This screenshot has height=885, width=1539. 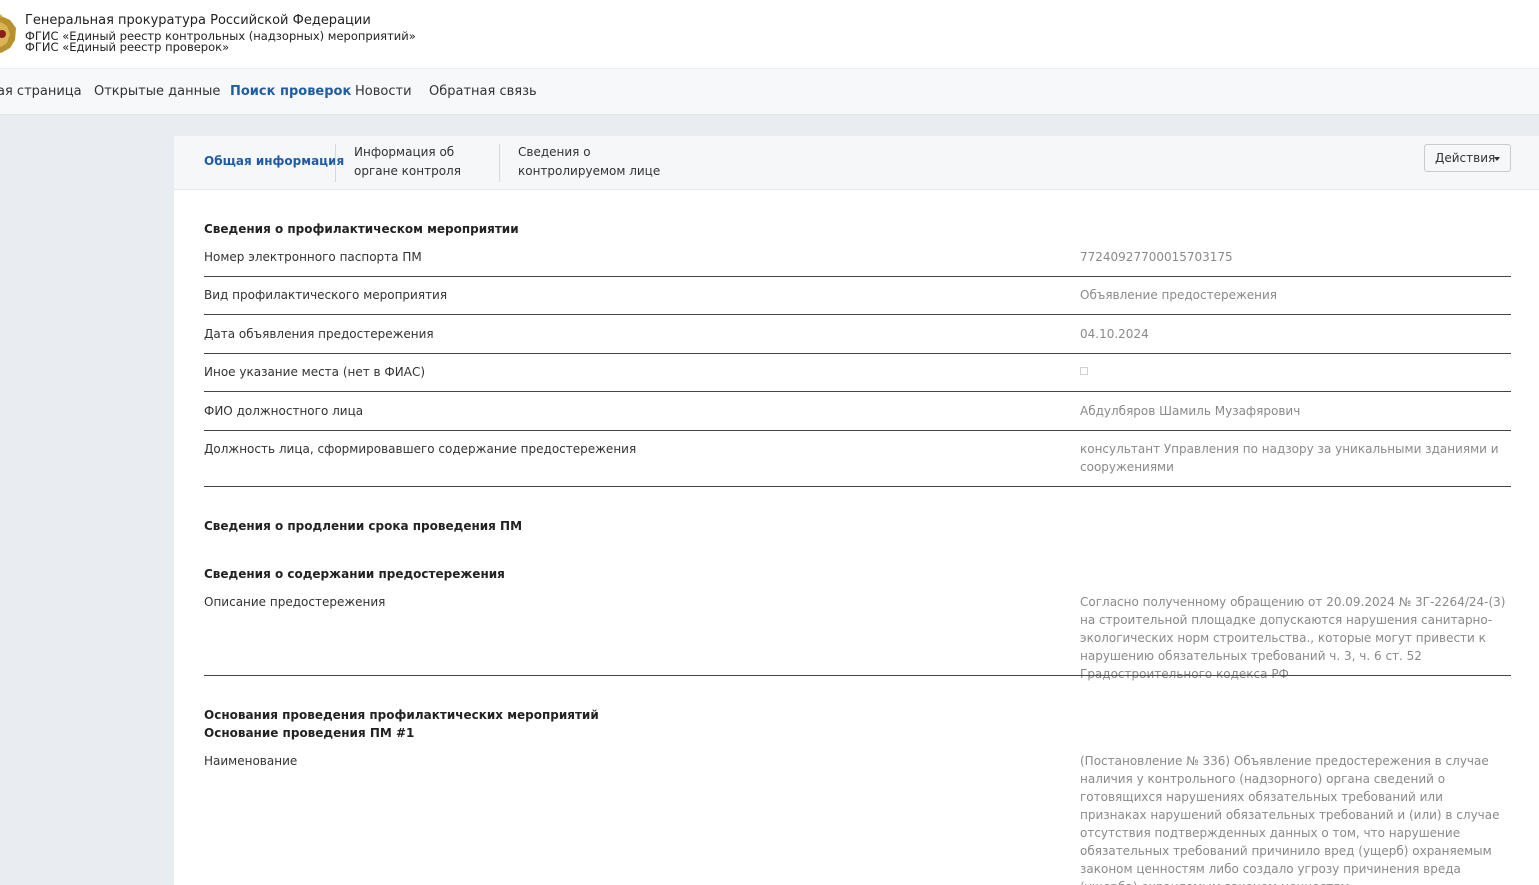 I want to click on nav-home: ая страница, so click(x=41, y=91).